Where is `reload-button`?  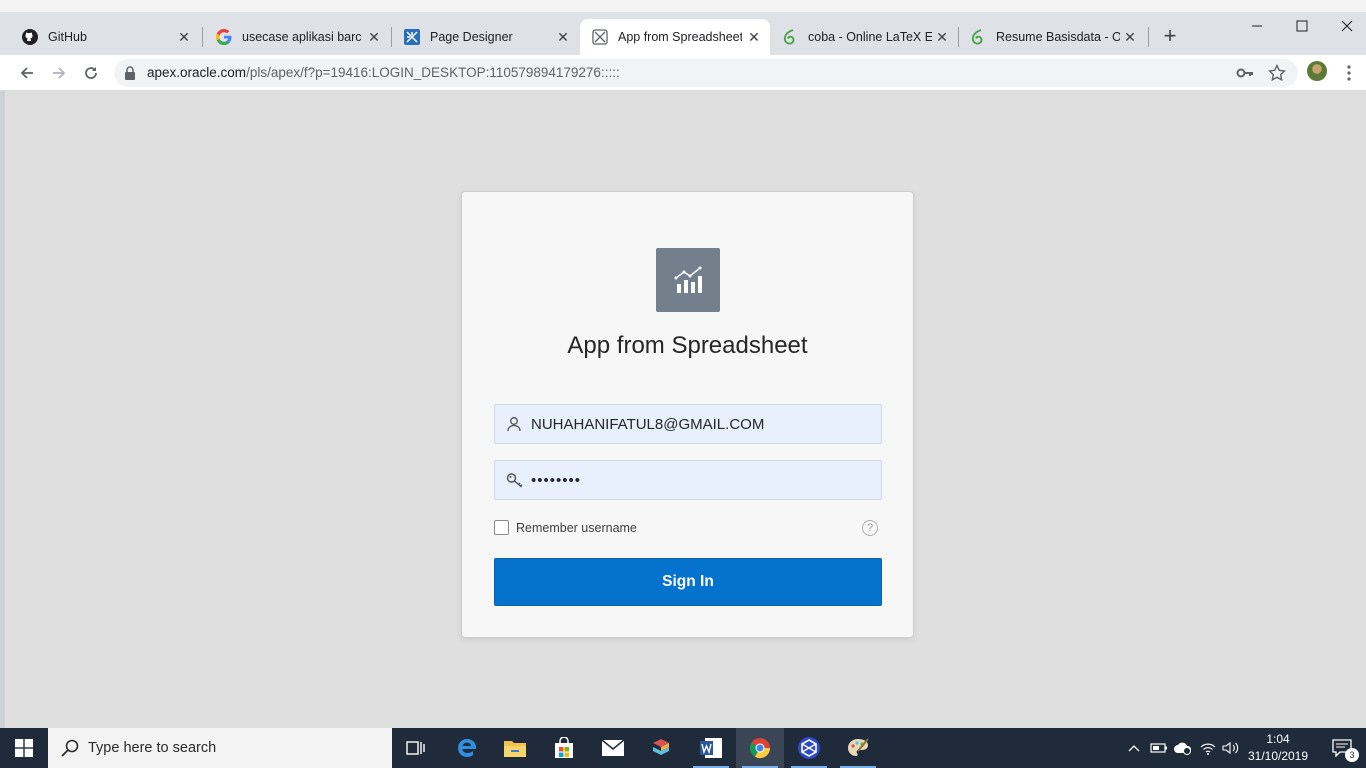 reload-button is located at coordinates (91, 73).